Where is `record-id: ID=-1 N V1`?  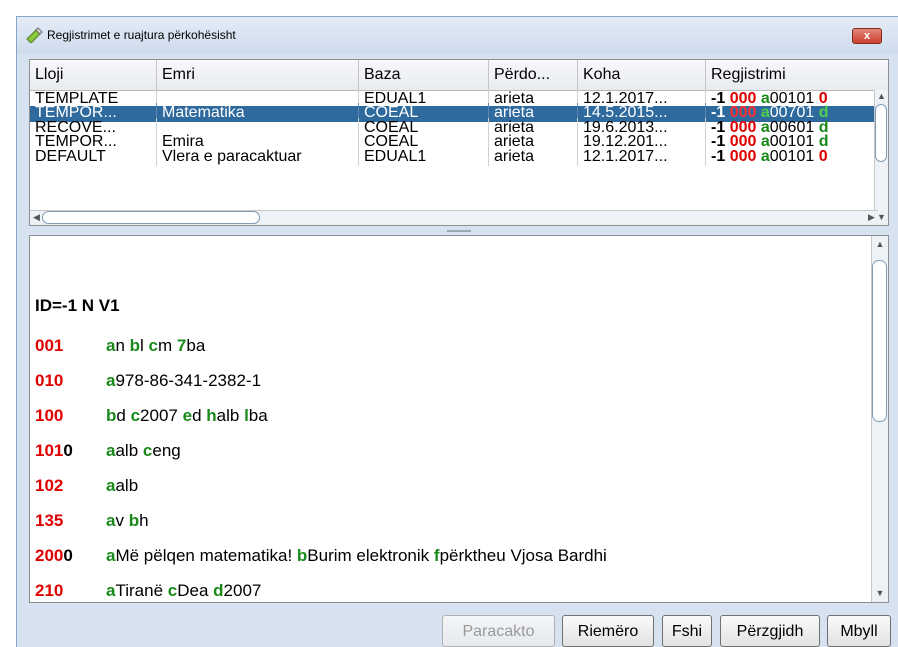 record-id: ID=-1 N V1 is located at coordinates (77, 305).